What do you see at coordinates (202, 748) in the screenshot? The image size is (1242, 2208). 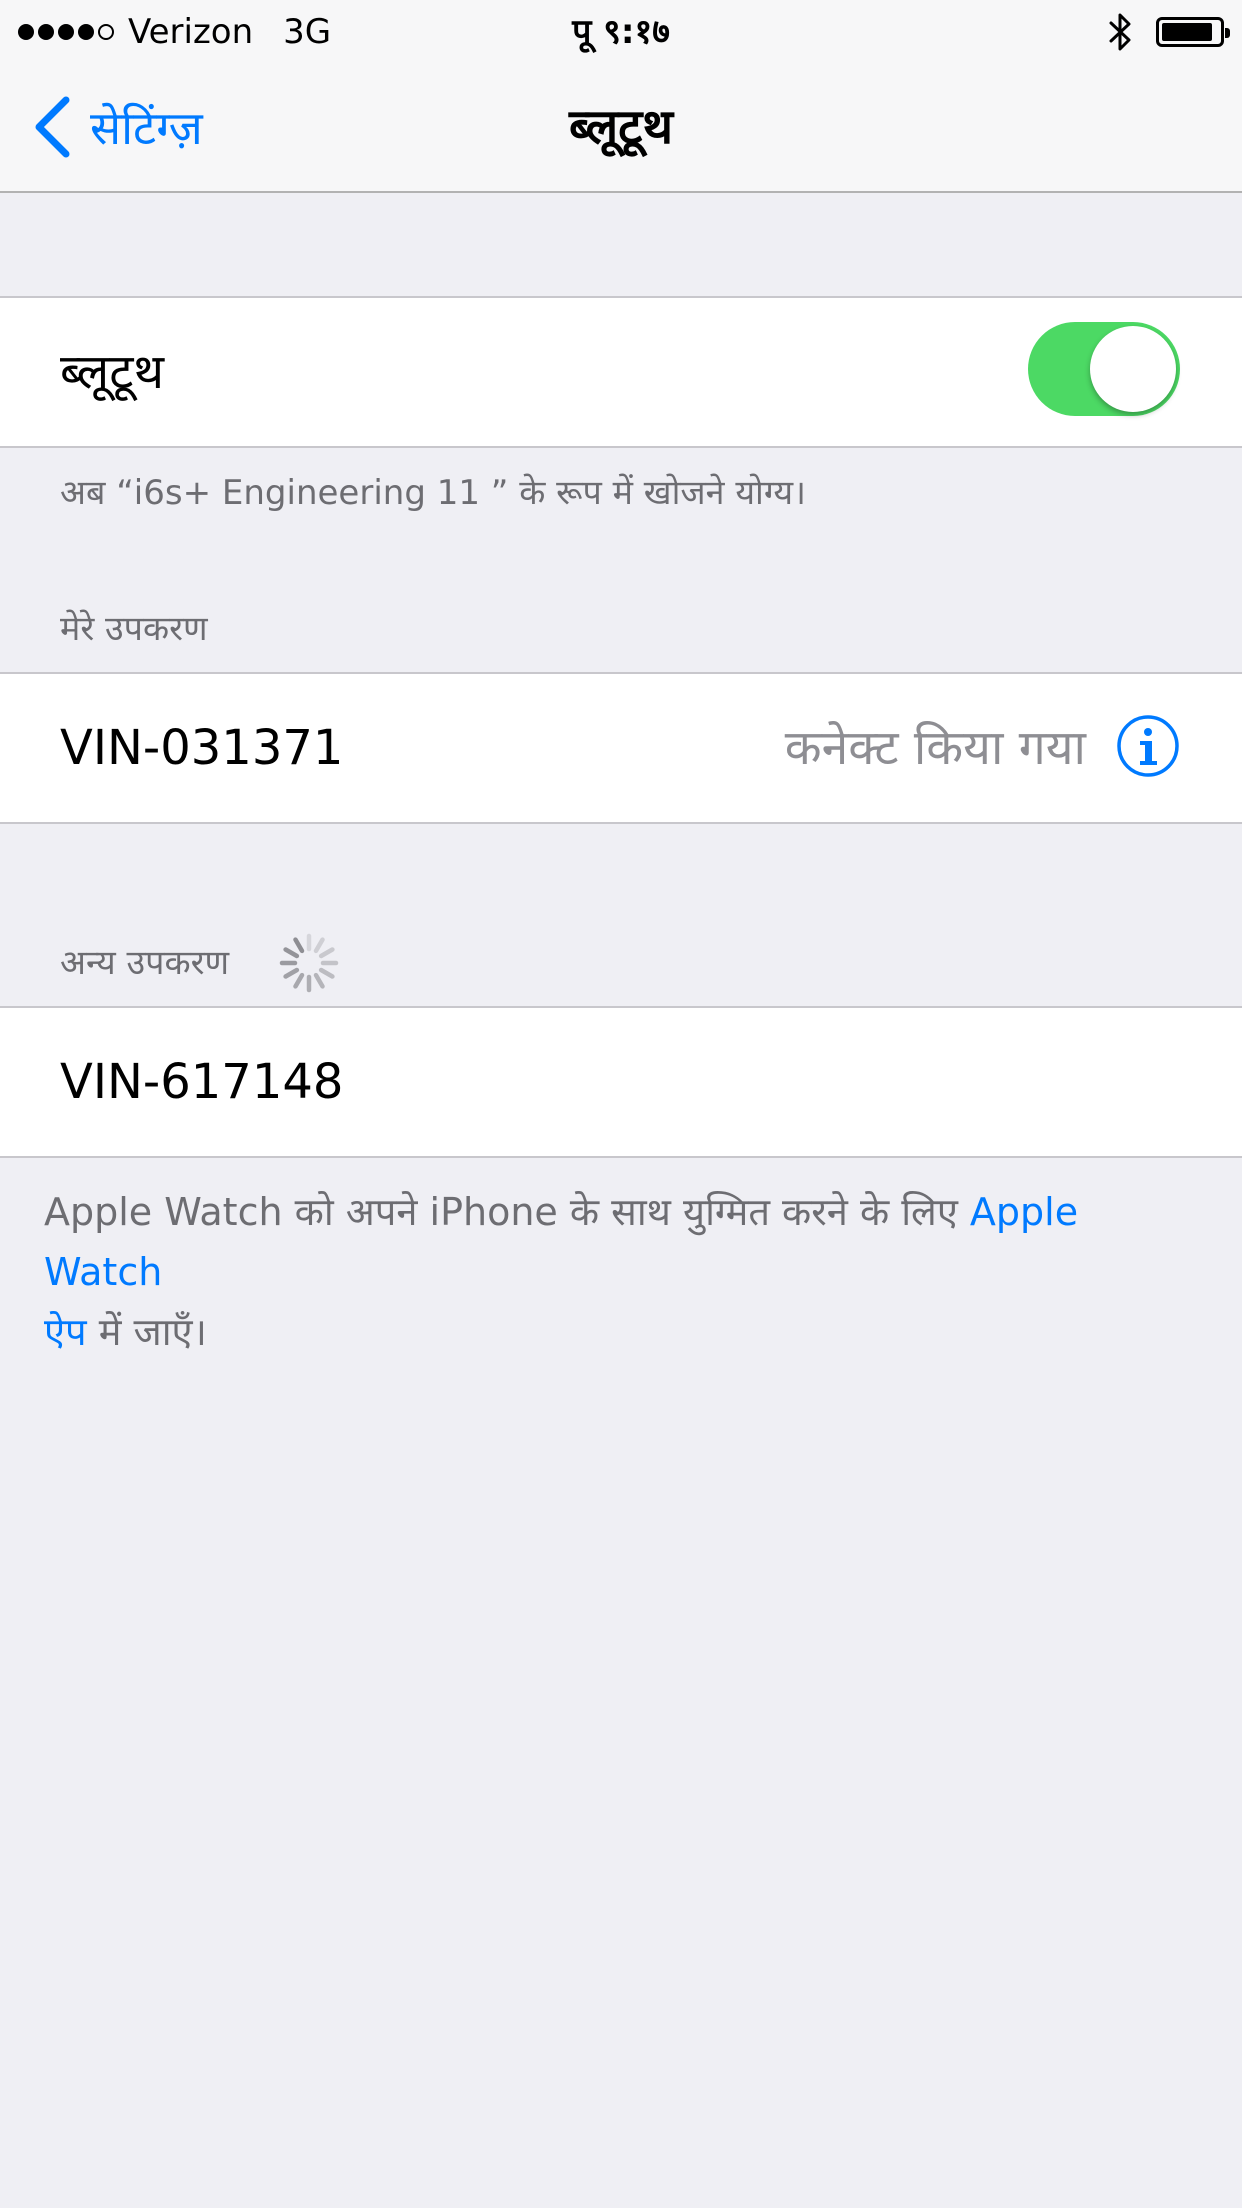 I see `device-name: VIN-031371` at bounding box center [202, 748].